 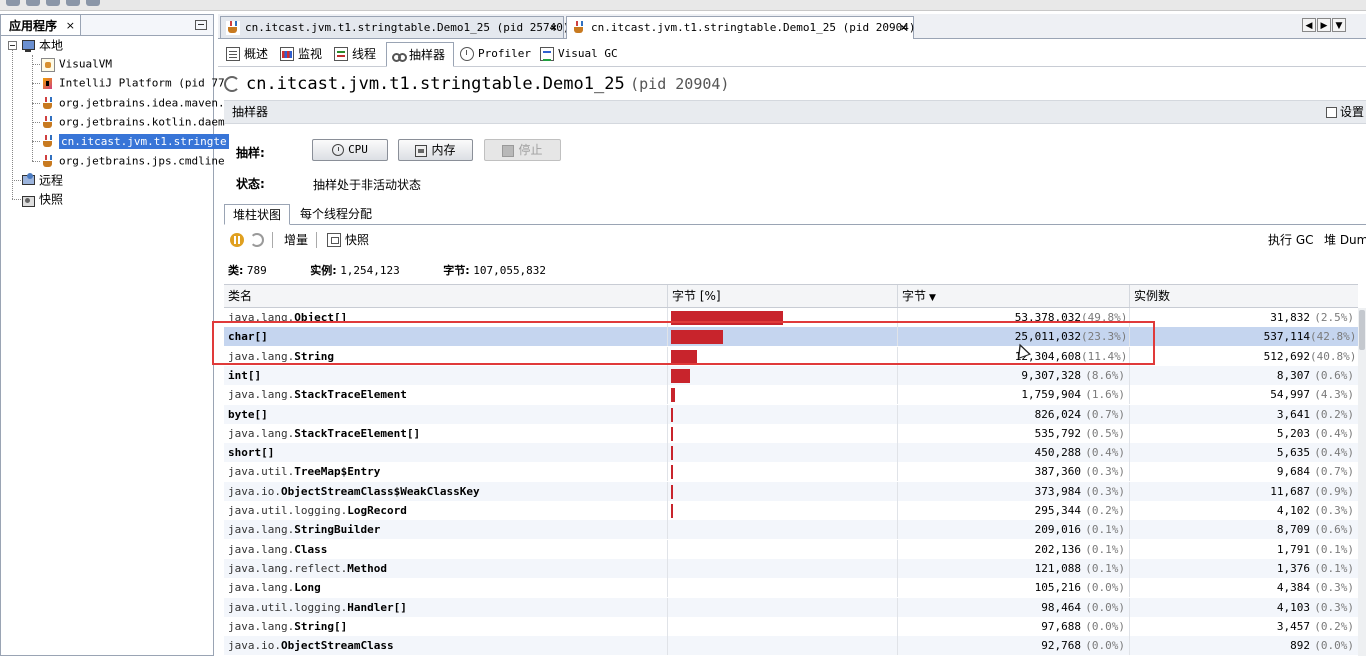 I want to click on bytes-percent-bar, so click(x=680, y=375).